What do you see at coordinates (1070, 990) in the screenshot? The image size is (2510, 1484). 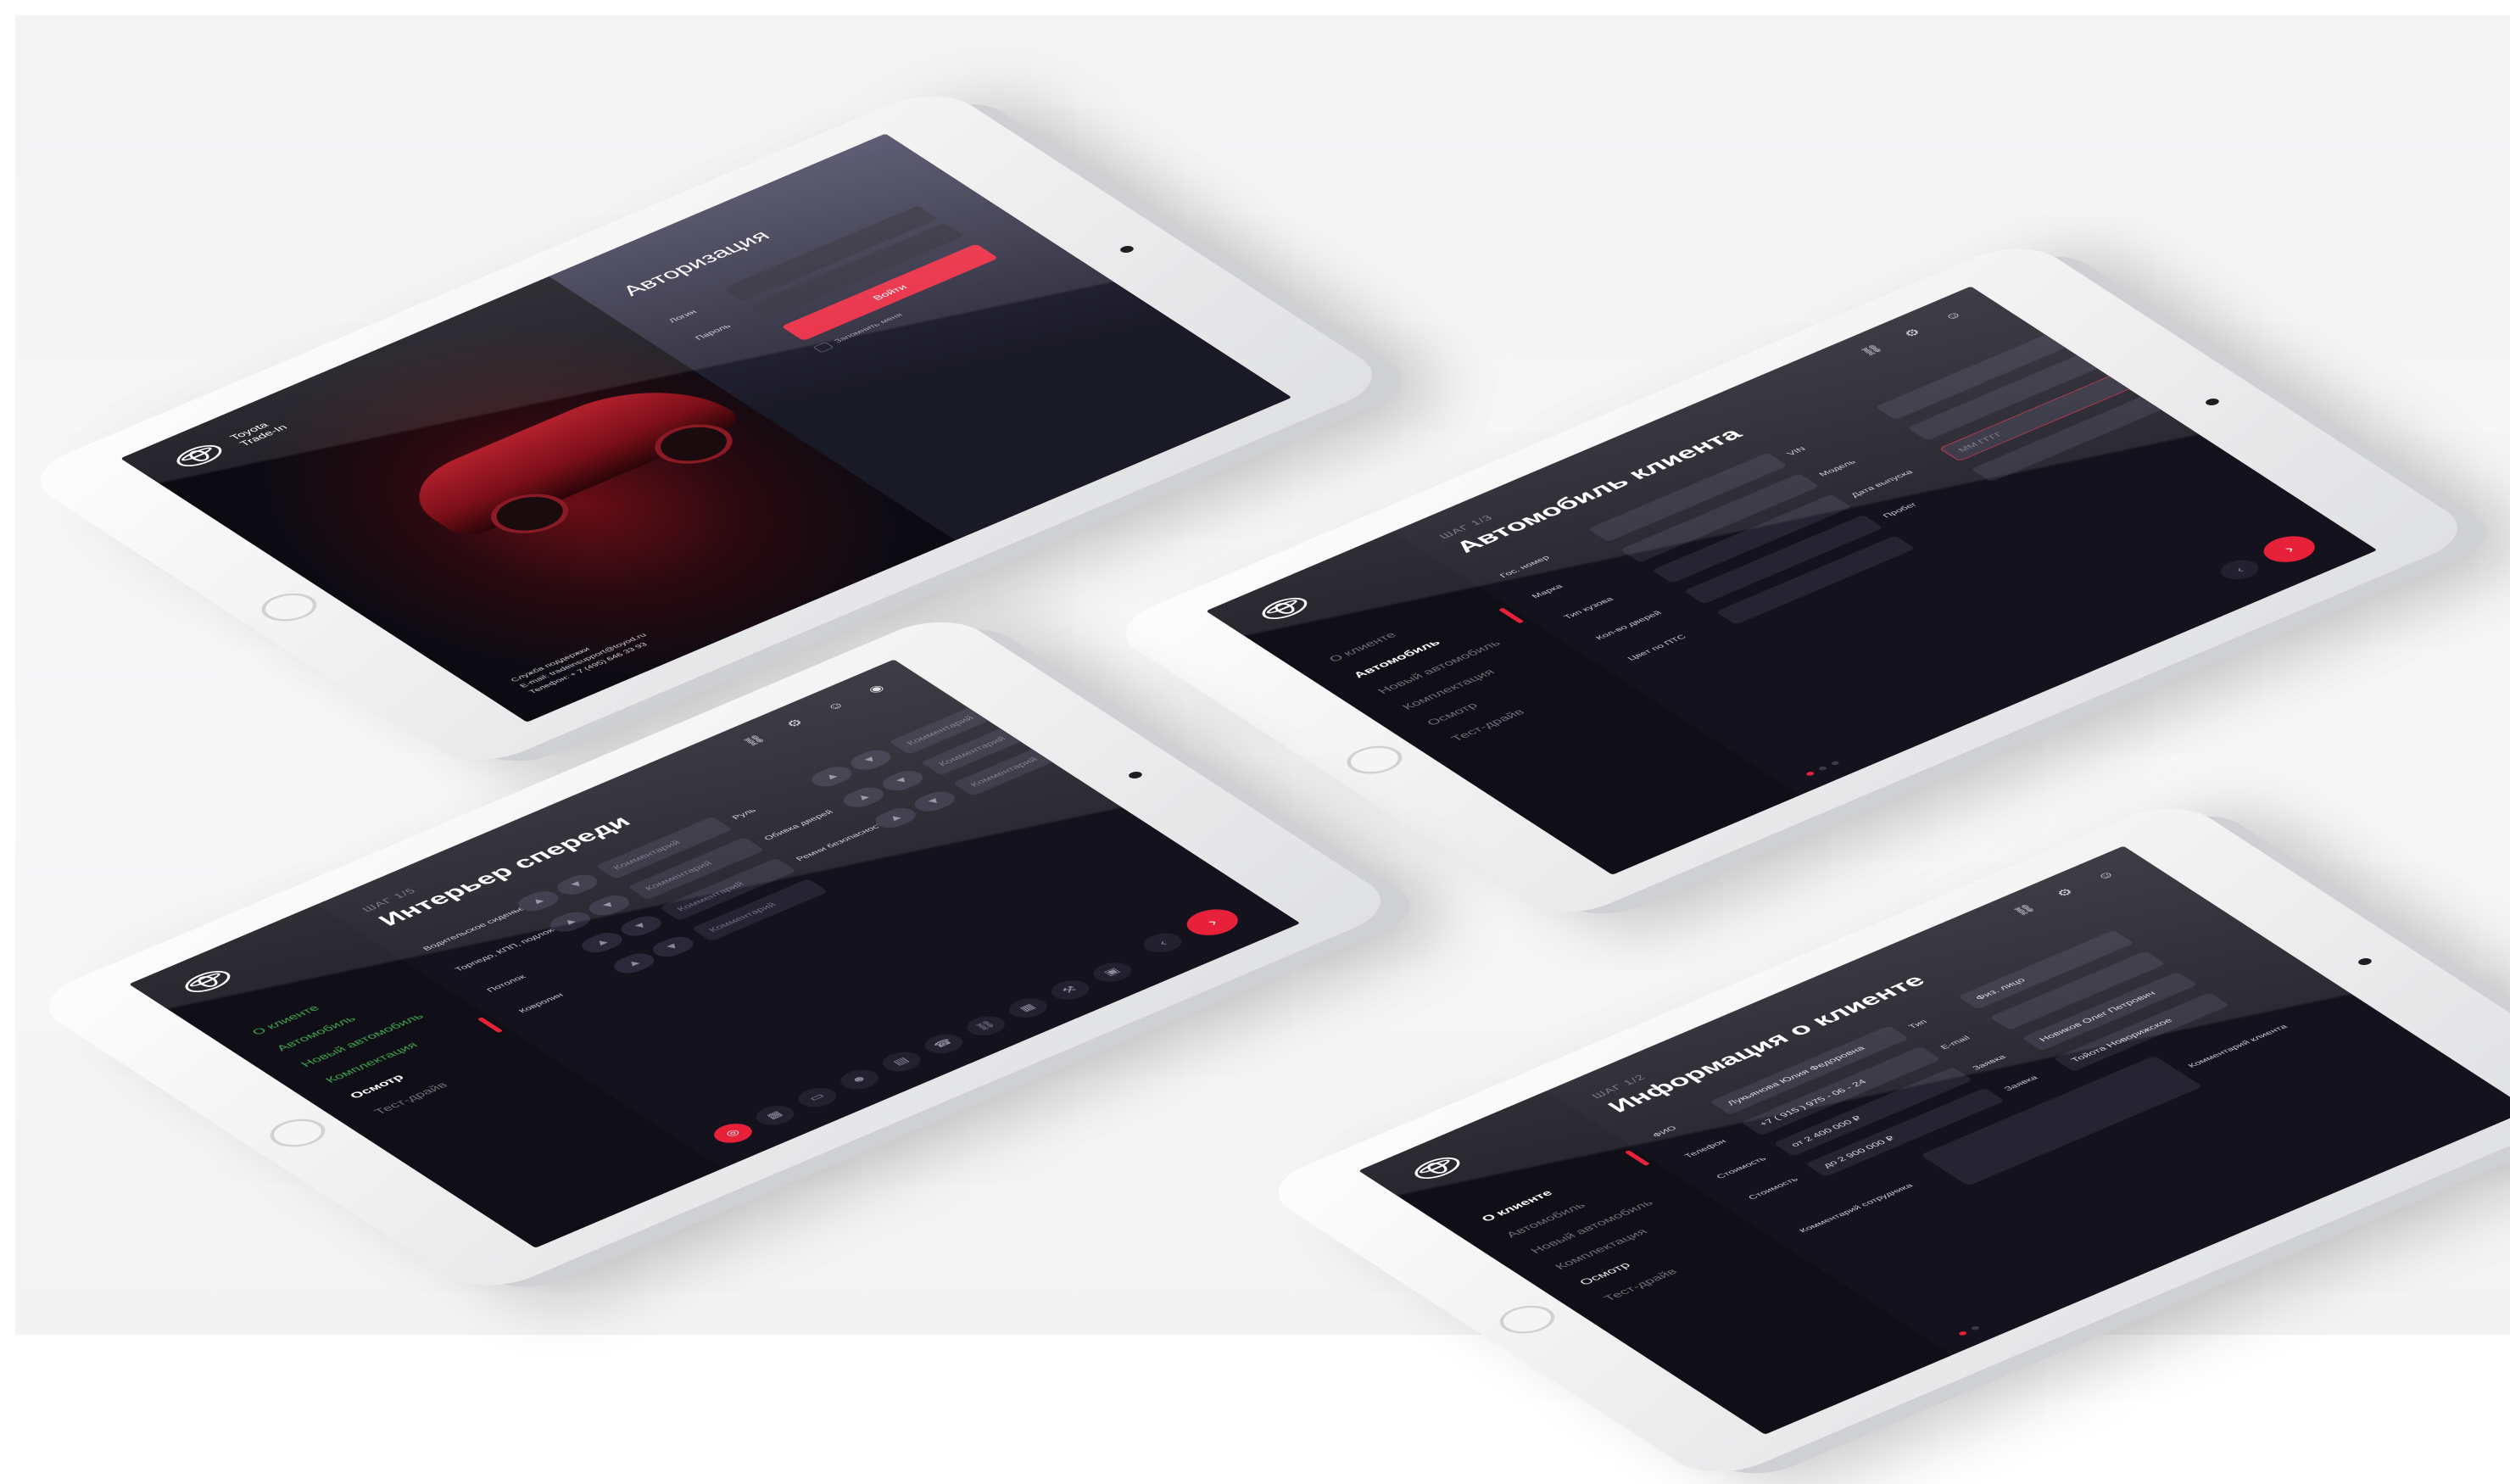 I see `wrench-icon: ⚒` at bounding box center [1070, 990].